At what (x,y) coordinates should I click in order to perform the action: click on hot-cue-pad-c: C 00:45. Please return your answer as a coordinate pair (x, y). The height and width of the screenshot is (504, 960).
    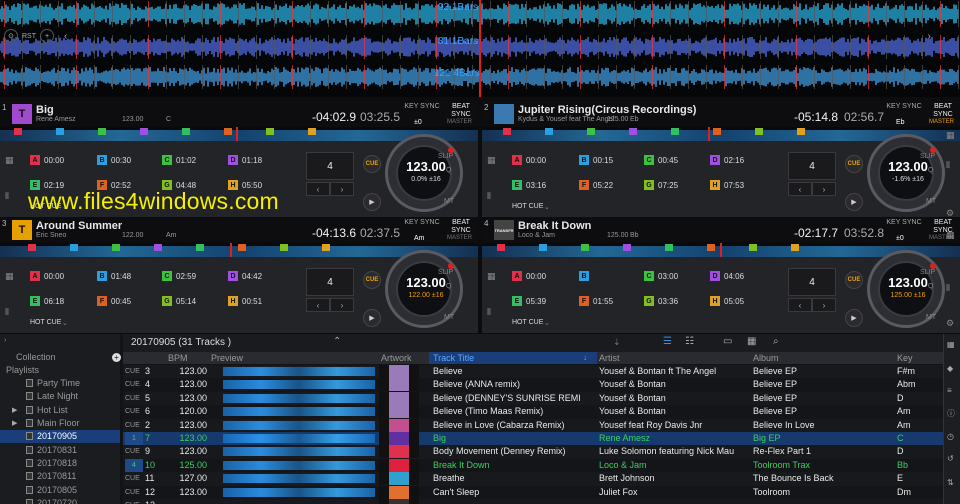
    Looking at the image, I should click on (676, 160).